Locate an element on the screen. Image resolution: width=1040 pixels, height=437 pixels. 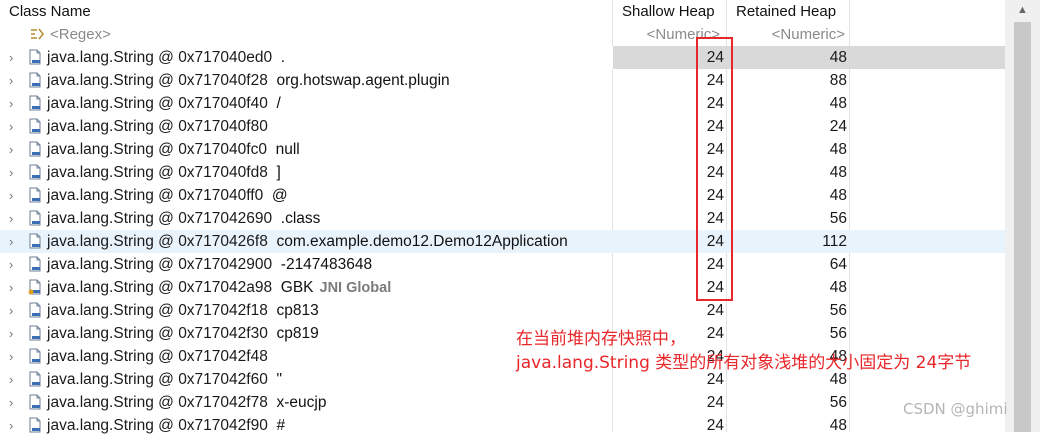
string-value: -2147483648 is located at coordinates (326, 264).